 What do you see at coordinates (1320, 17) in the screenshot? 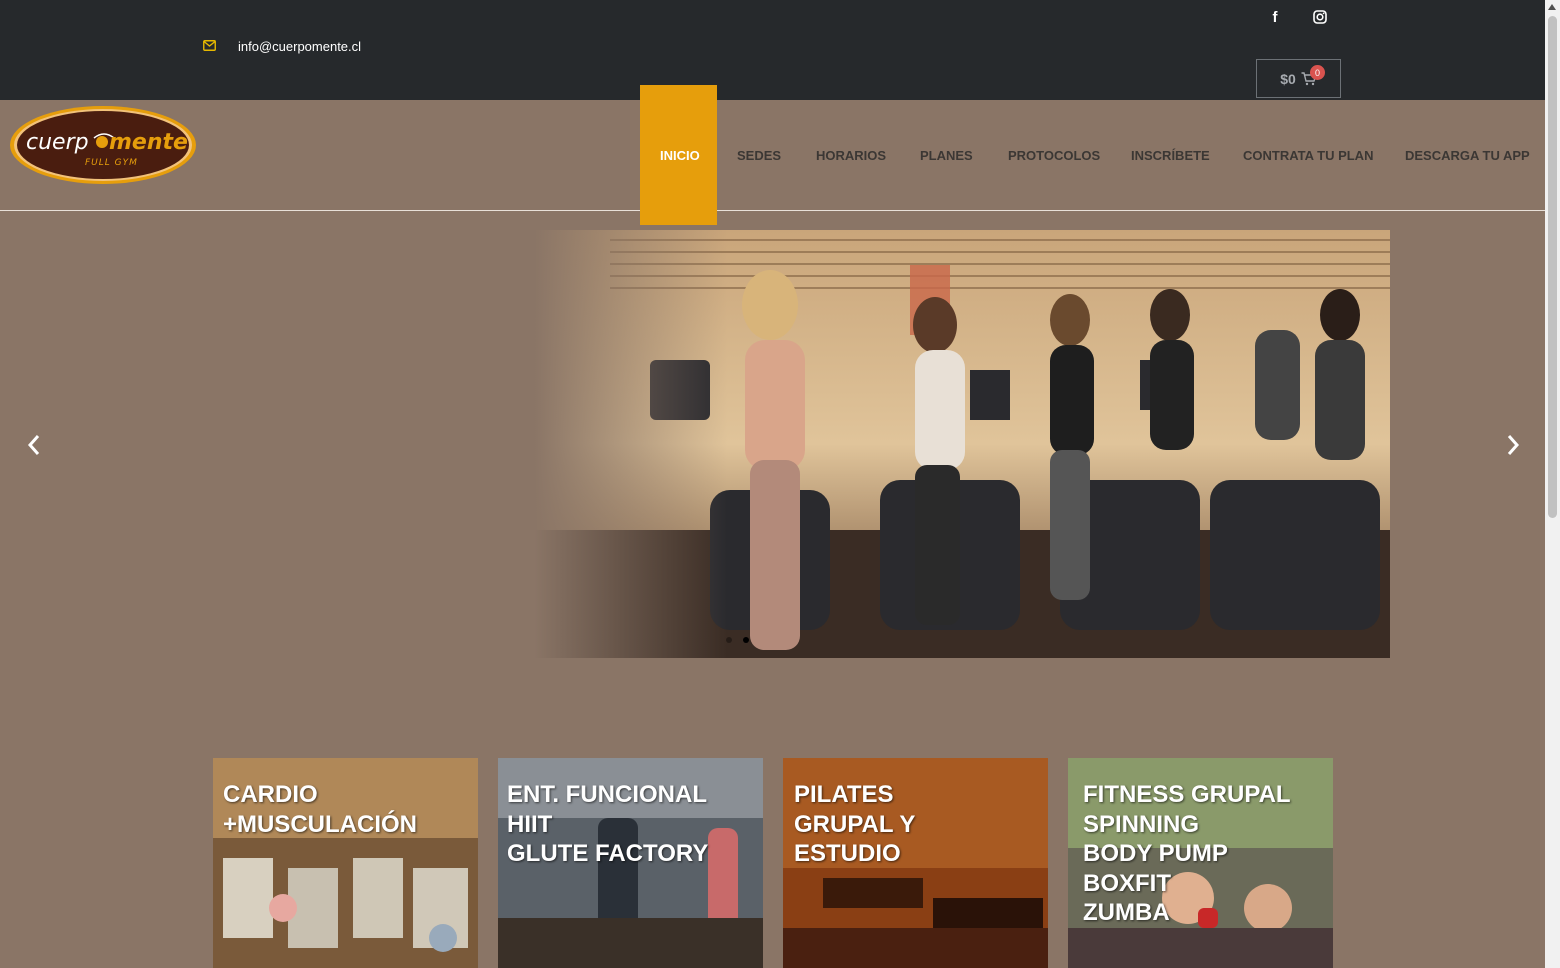
I see `instagram-icon` at bounding box center [1320, 17].